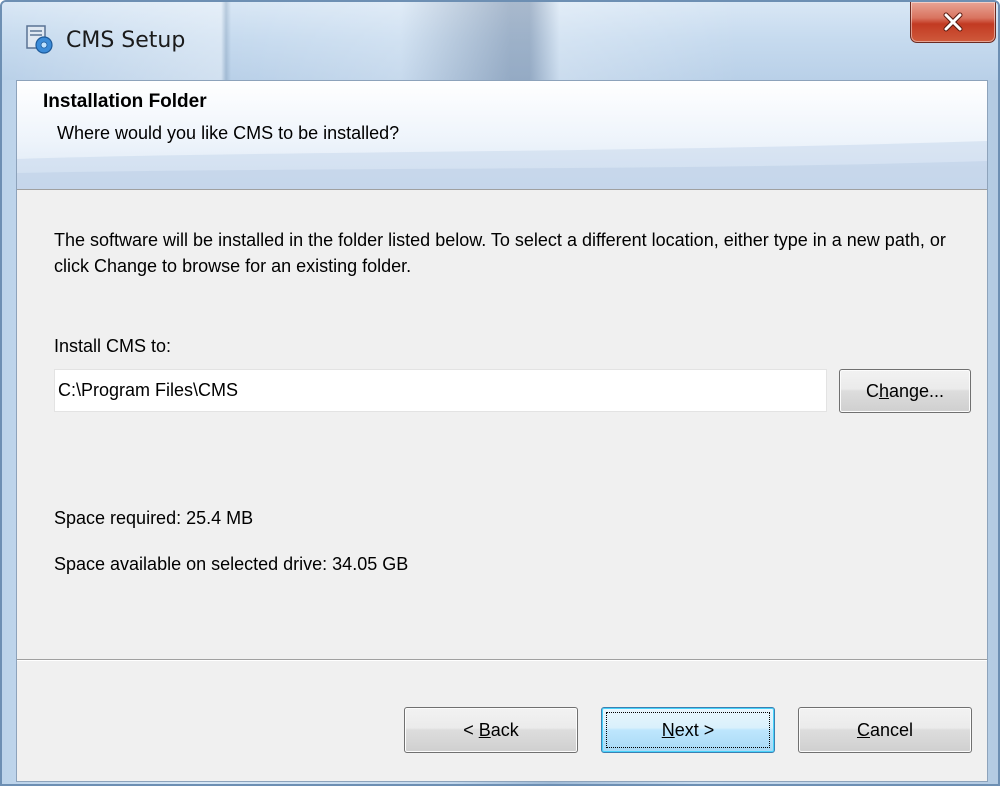 Image resolution: width=1000 pixels, height=786 pixels. I want to click on install-location-label: Install CMS to:, so click(113, 346).